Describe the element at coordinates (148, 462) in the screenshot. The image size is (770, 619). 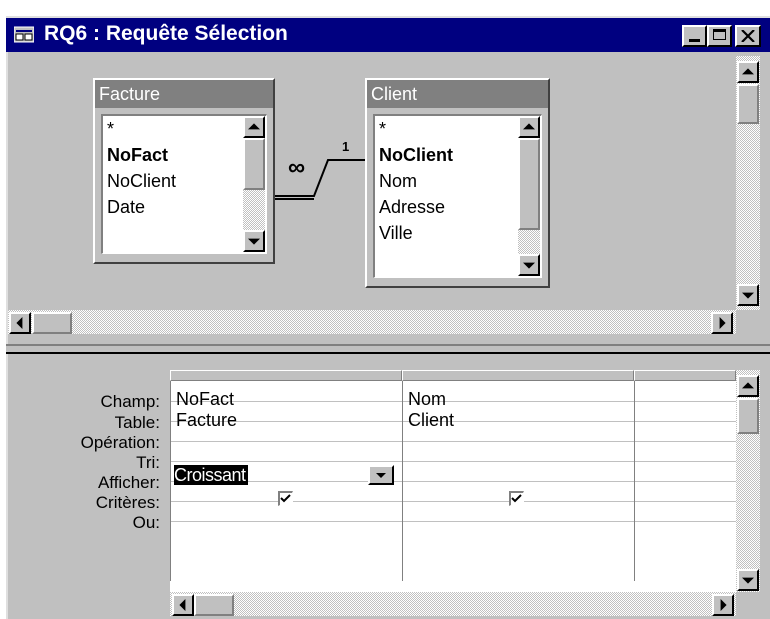
I see `row-label-tri: Tri:` at that location.